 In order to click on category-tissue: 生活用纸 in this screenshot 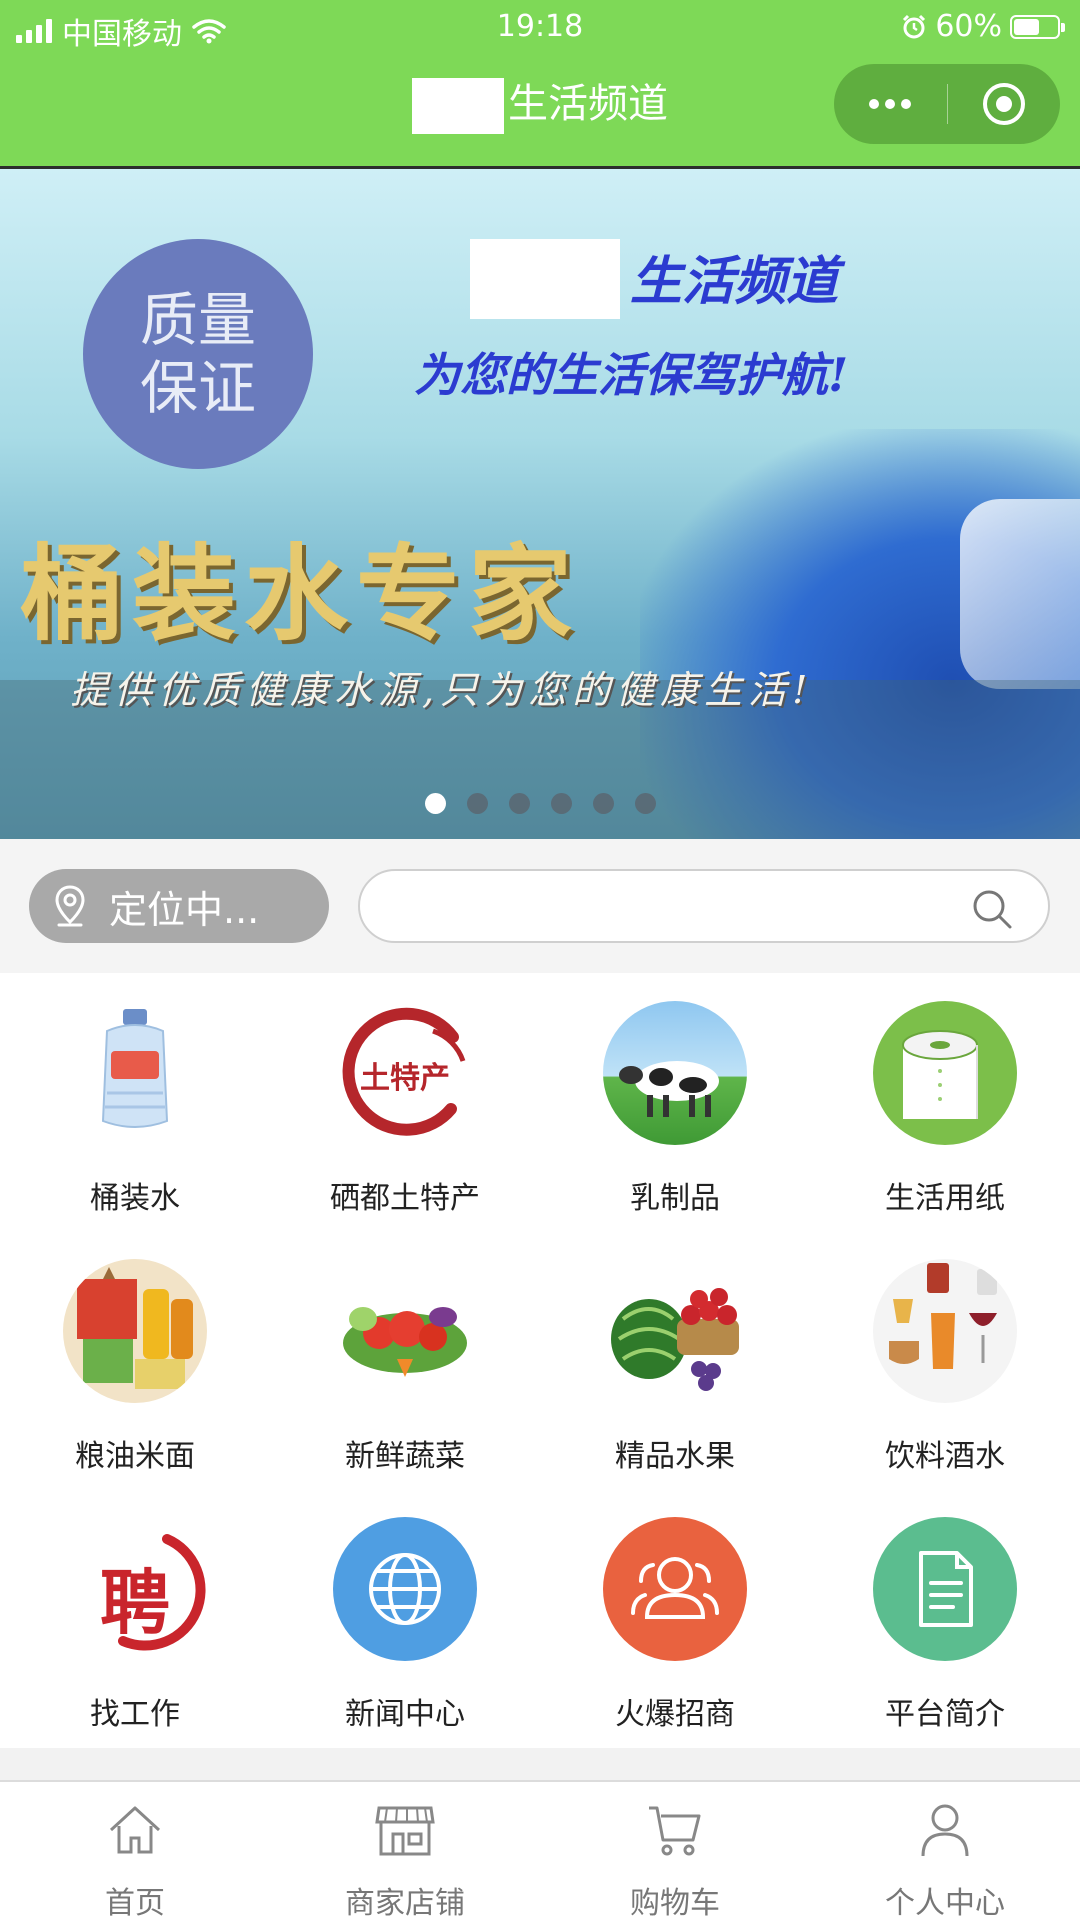, I will do `click(945, 1102)`.